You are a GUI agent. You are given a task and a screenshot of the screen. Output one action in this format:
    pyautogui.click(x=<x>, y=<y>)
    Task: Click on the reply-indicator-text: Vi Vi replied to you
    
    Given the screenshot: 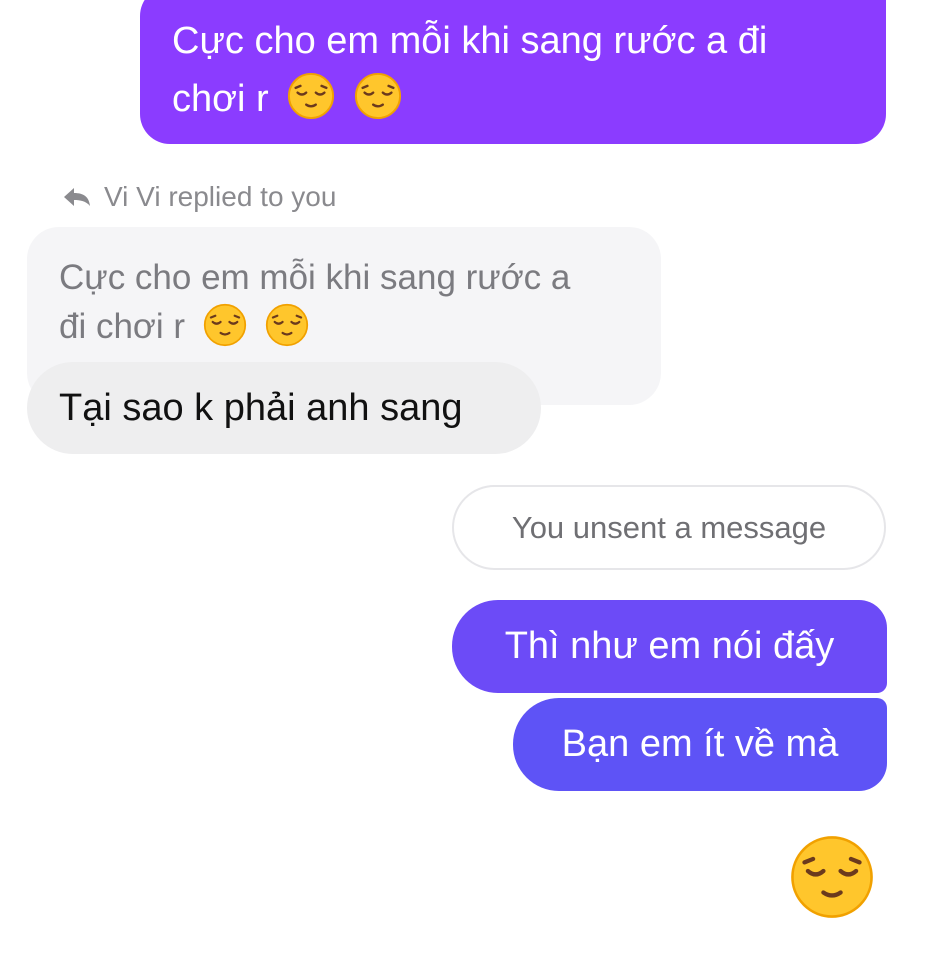 What is the action you would take?
    pyautogui.click(x=220, y=196)
    